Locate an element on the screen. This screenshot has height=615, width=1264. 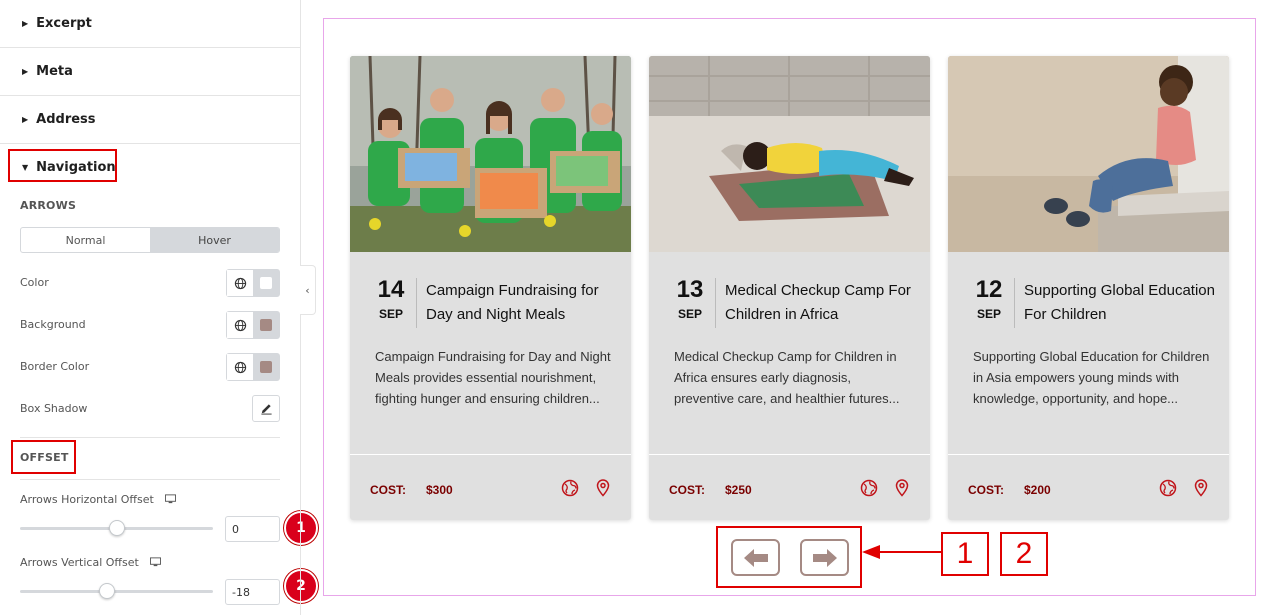
collapse-panel-button: ‹ is located at coordinates (308, 290).